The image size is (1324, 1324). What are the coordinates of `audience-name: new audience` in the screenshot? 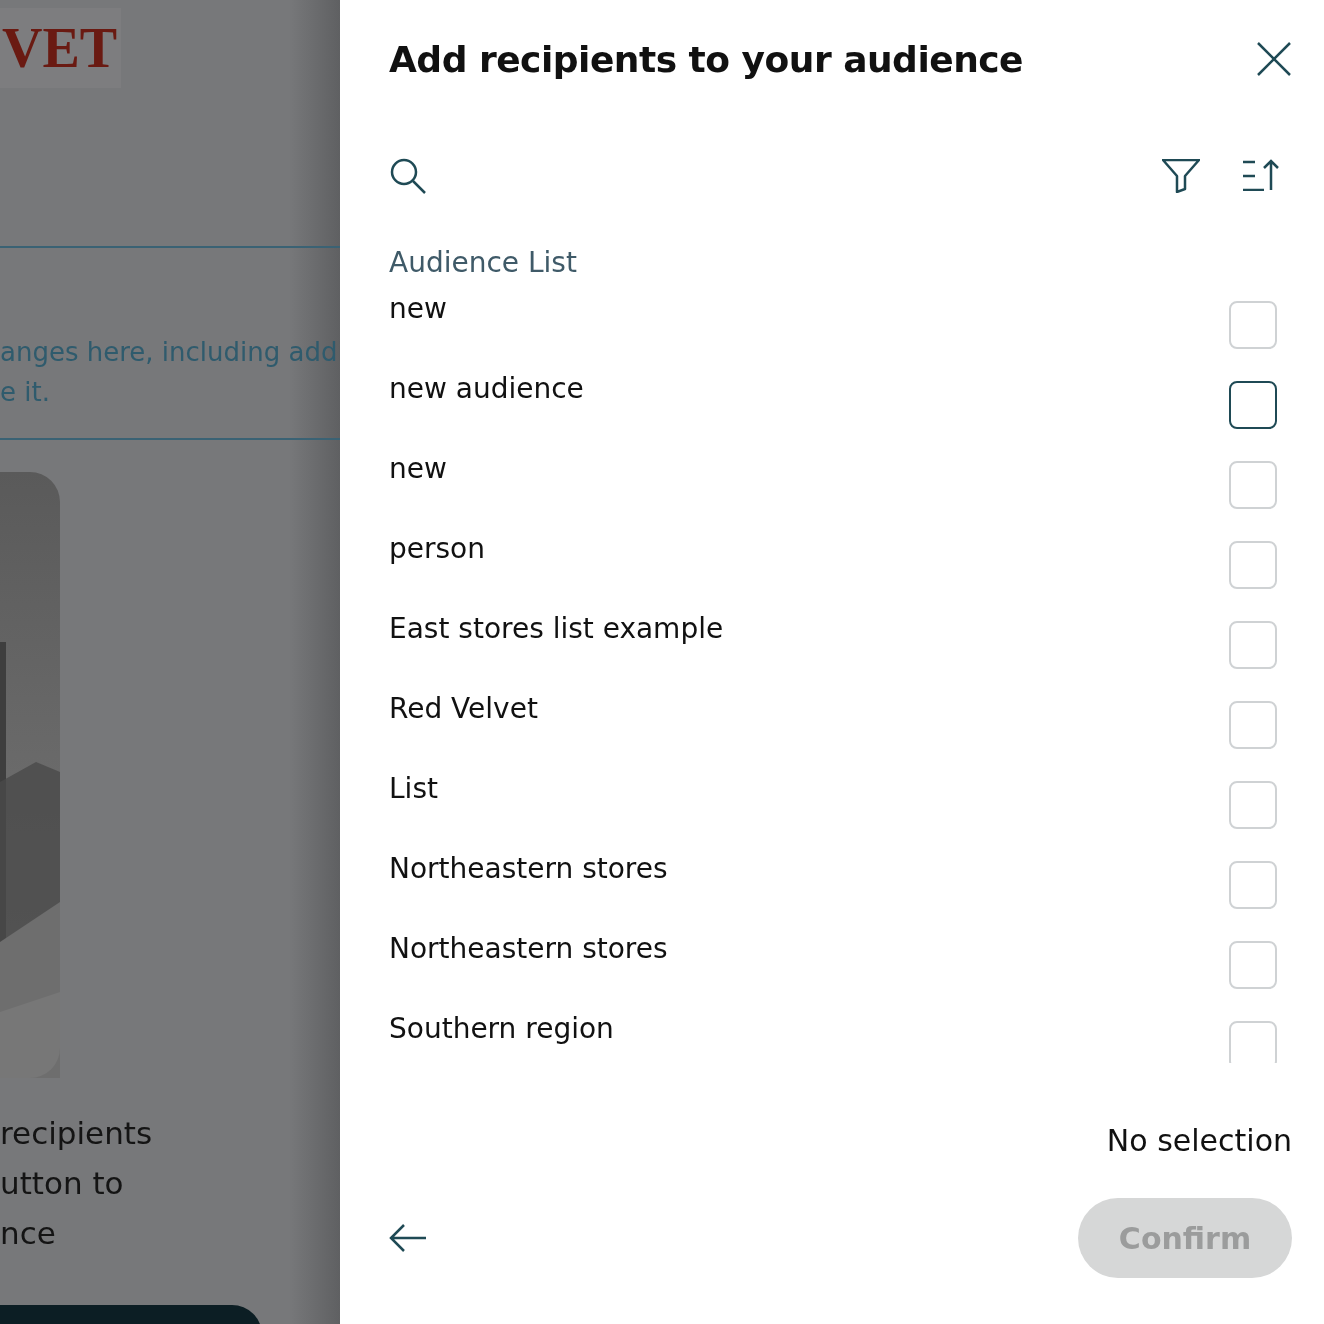 It's located at (486, 390).